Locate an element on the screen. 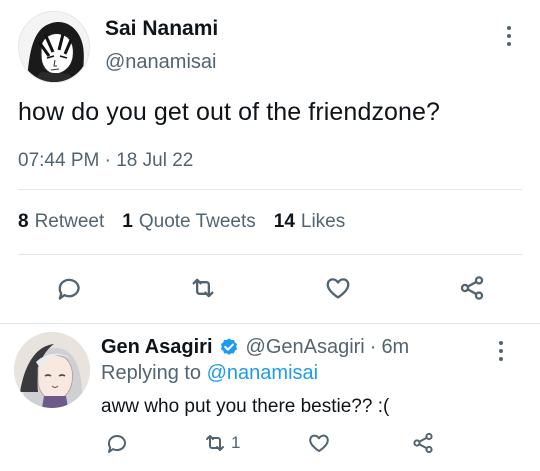 The height and width of the screenshot is (471, 540). anime-portrait-icon is located at coordinates (52, 370).